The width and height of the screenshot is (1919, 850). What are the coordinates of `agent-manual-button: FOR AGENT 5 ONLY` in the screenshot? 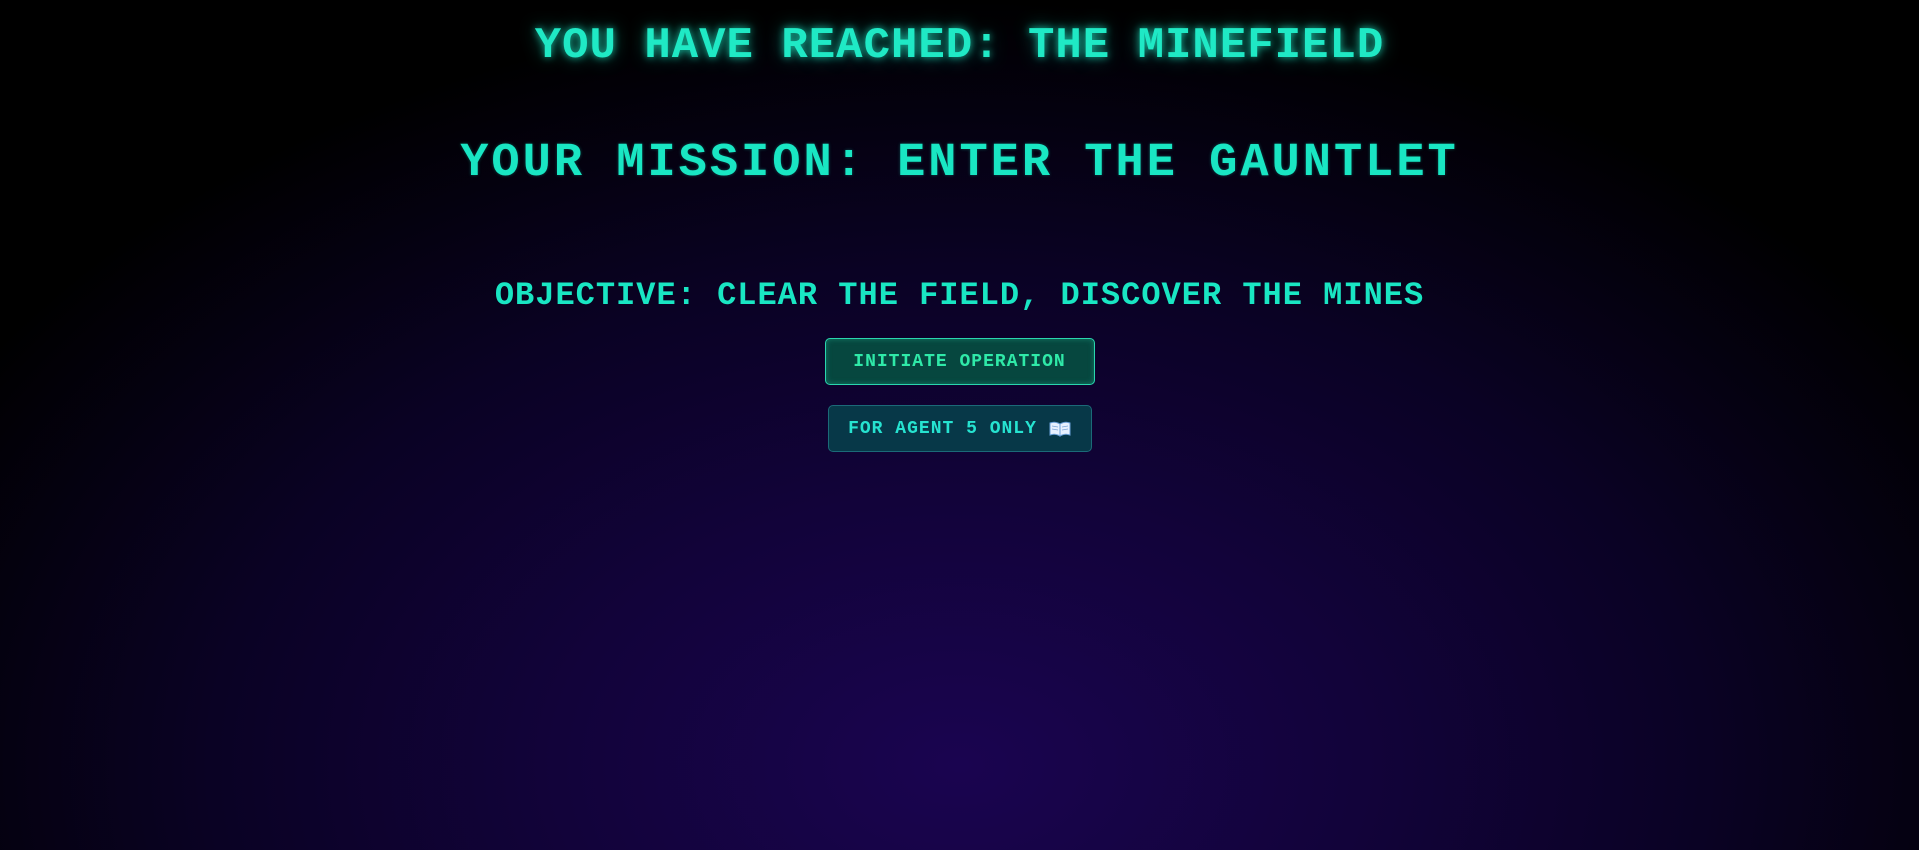 It's located at (959, 428).